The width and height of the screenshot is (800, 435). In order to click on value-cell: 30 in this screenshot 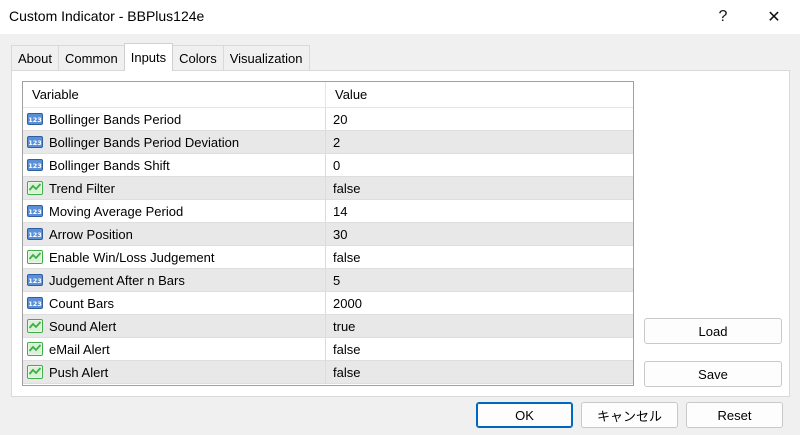, I will do `click(479, 234)`.